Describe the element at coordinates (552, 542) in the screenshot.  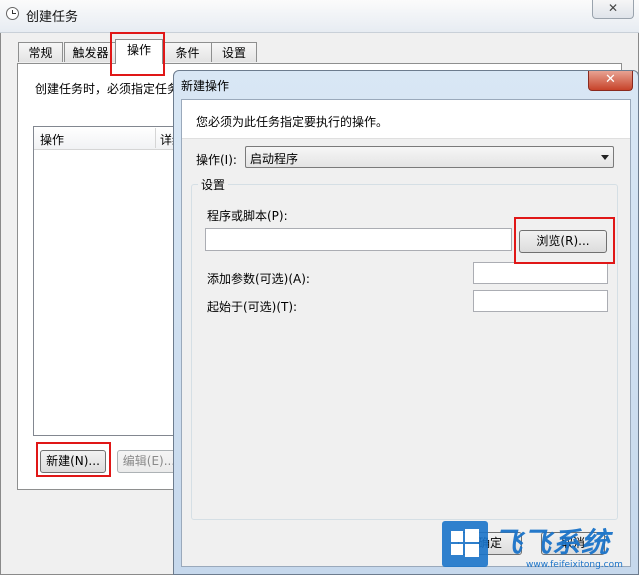
I see `watermark-brand: 飞飞系统` at that location.